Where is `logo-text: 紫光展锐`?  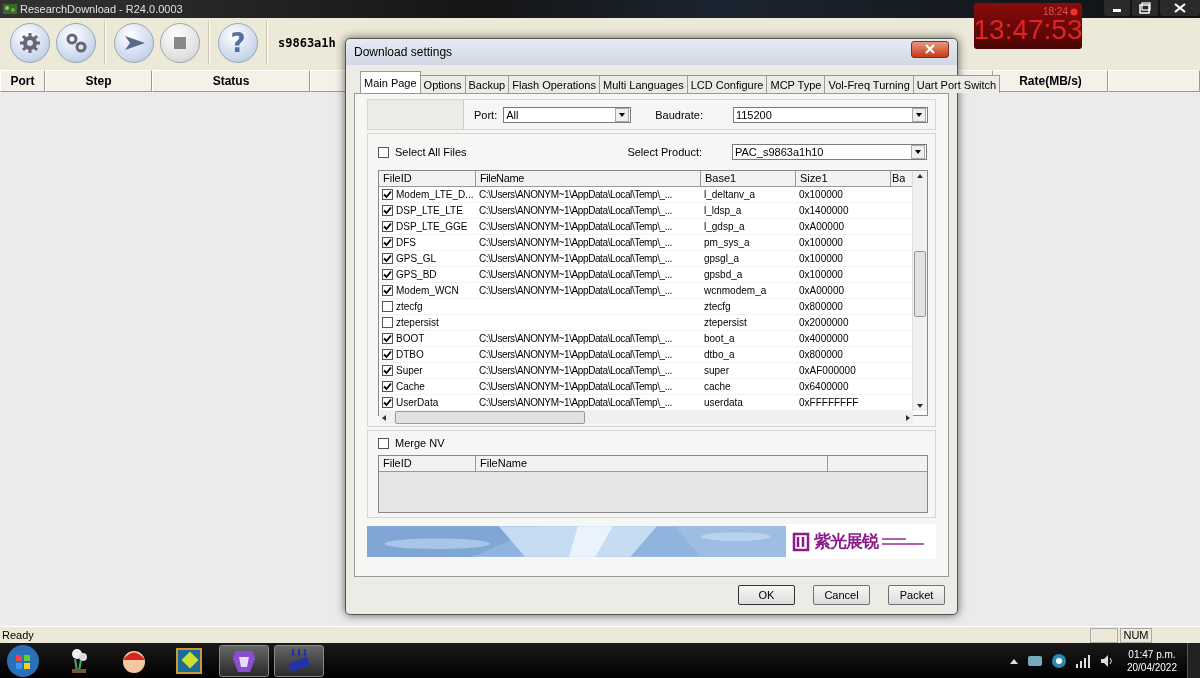 logo-text: 紫光展锐 is located at coordinates (845, 541).